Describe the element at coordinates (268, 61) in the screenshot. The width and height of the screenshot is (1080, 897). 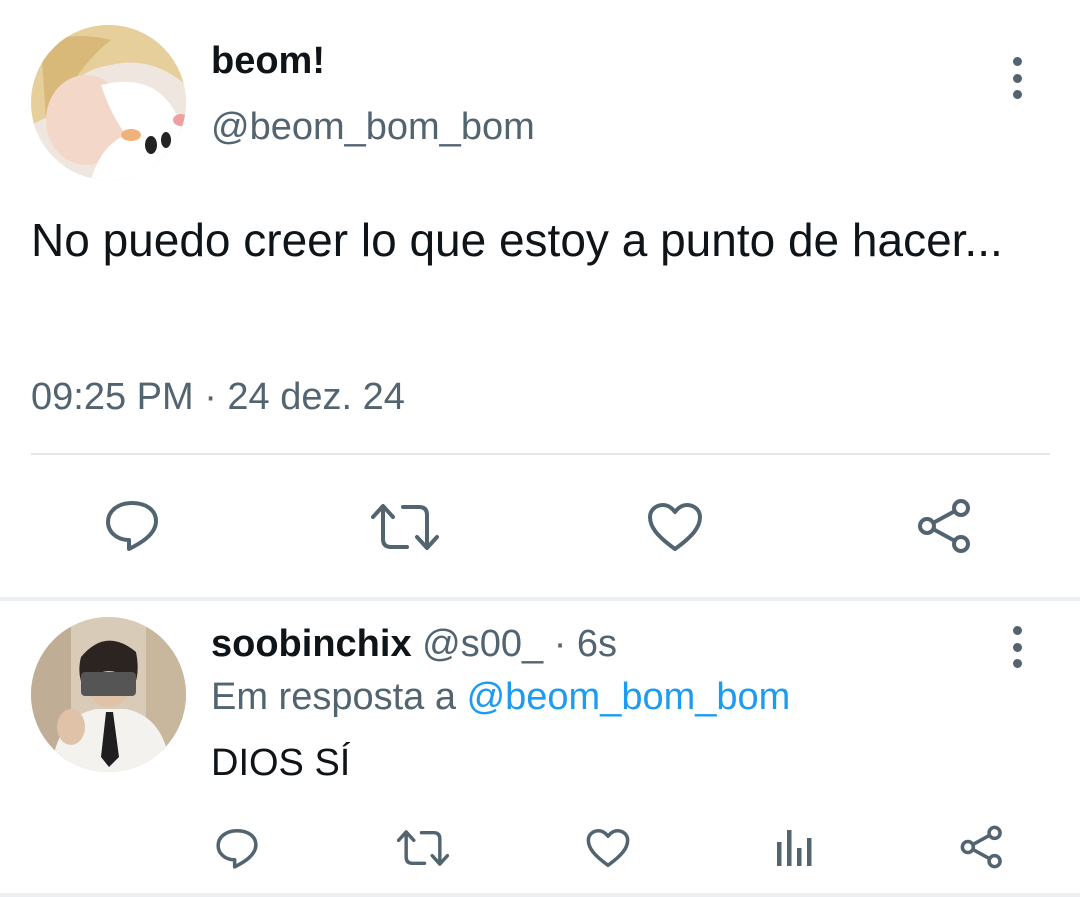
I see `main-display-name: beom!` at that location.